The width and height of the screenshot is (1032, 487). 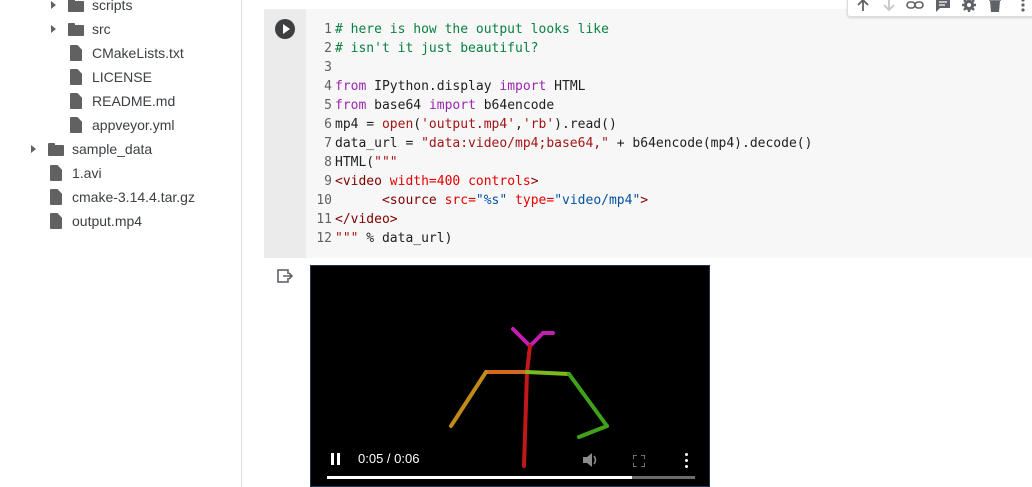 What do you see at coordinates (138, 53) in the screenshot?
I see `file-tree-item-label: CMakeLists.txt` at bounding box center [138, 53].